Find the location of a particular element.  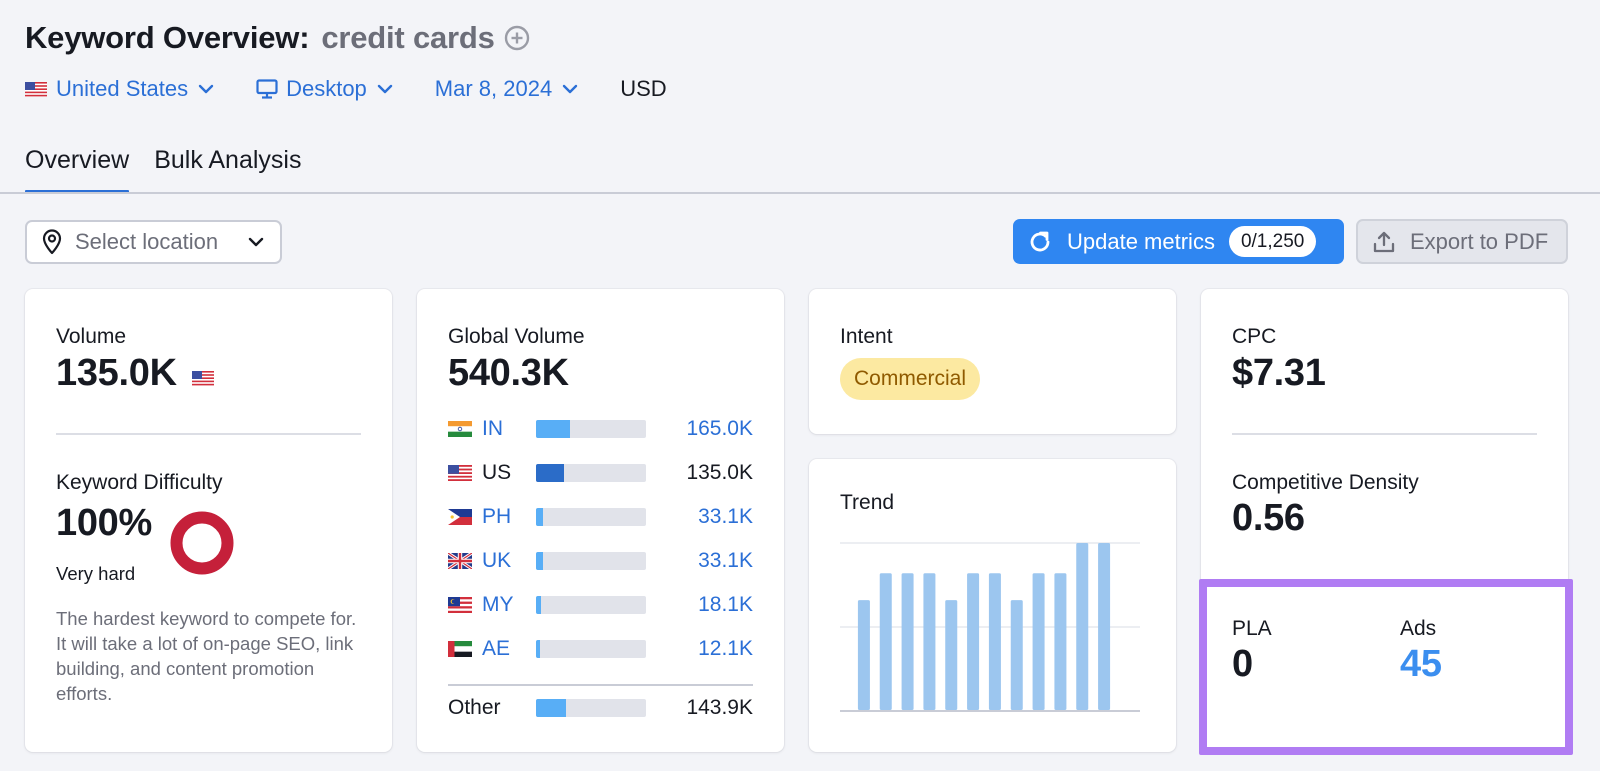

update-metrics-label: Update metrics is located at coordinates (1141, 241).